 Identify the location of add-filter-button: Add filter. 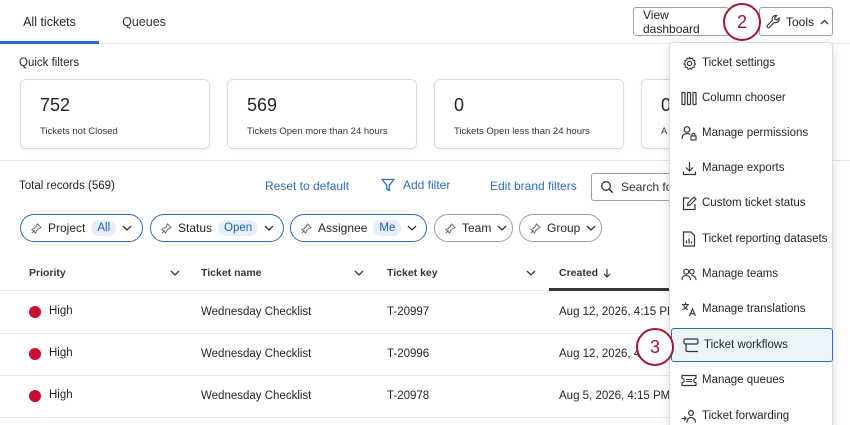
(415, 185).